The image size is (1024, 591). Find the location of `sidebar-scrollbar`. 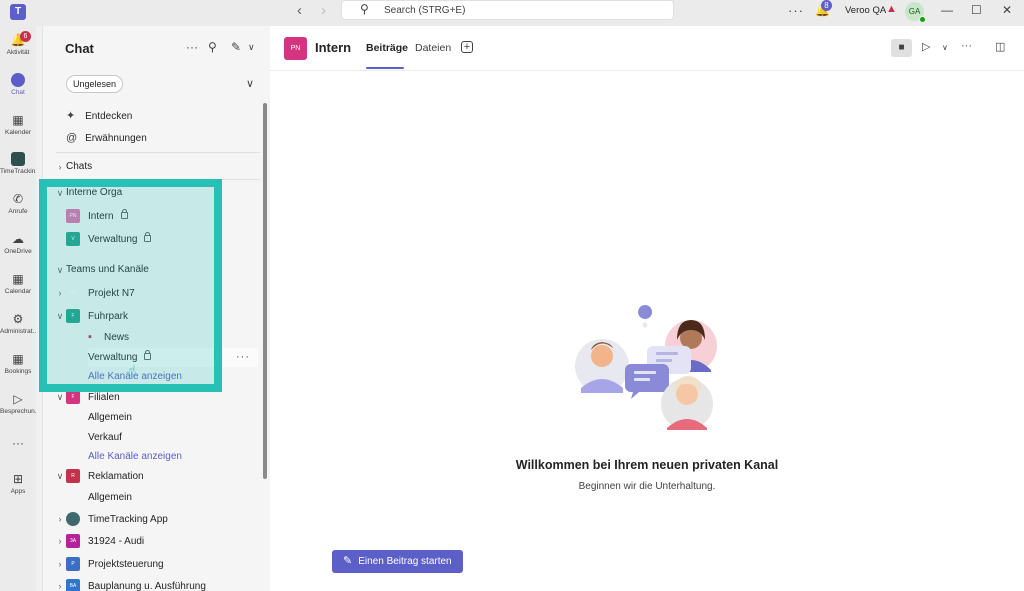

sidebar-scrollbar is located at coordinates (265, 291).